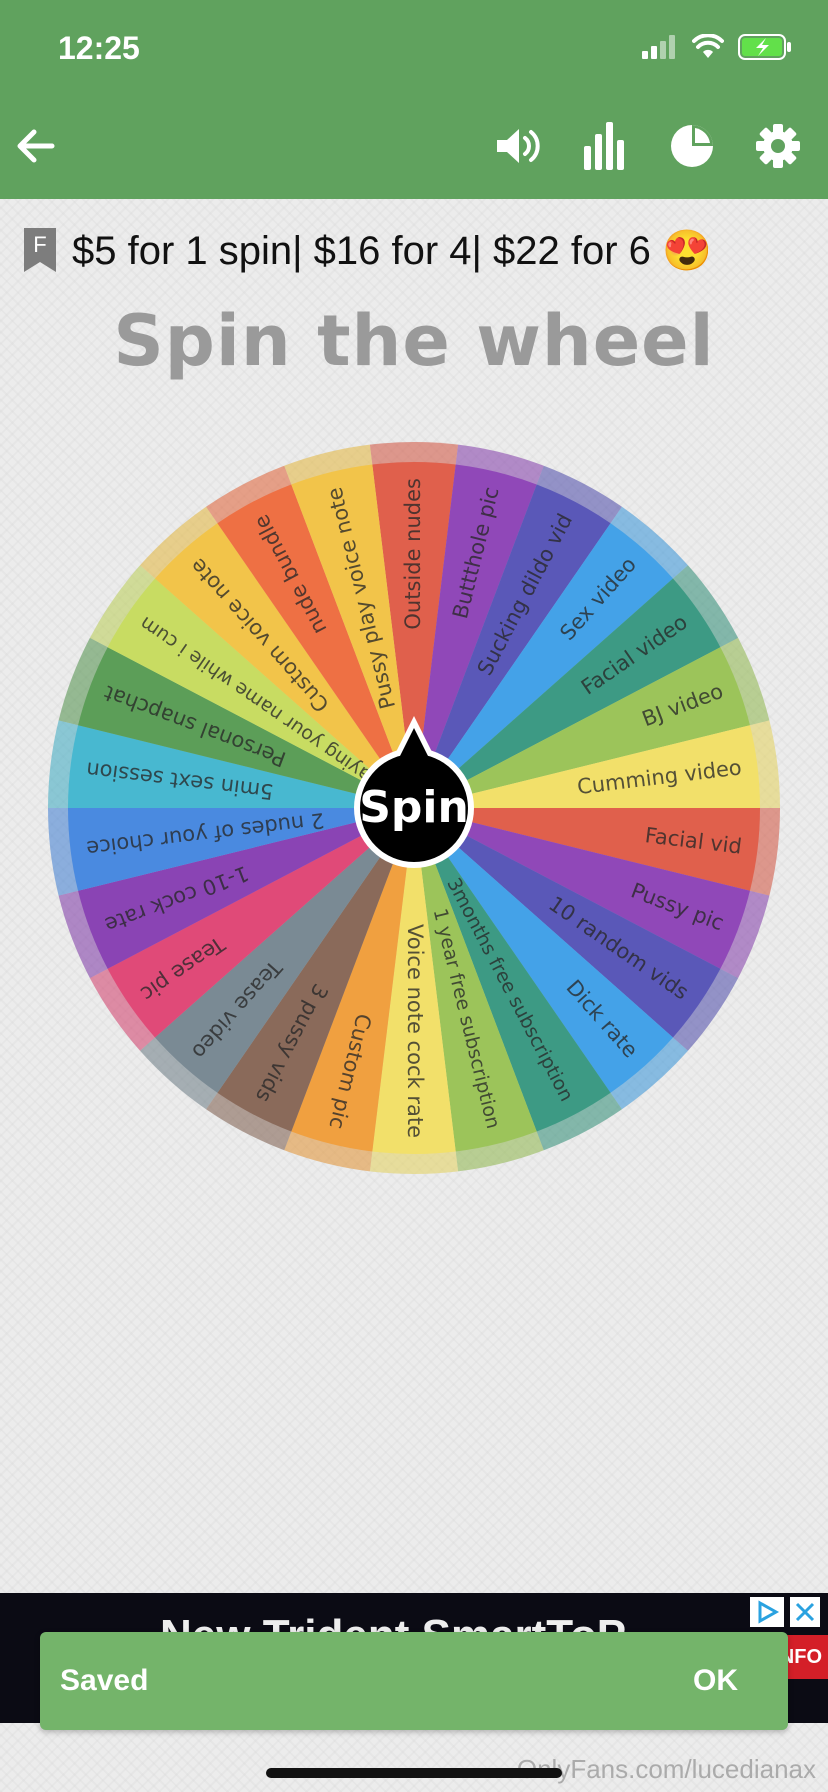  I want to click on pie-chart-icon, so click(692, 146).